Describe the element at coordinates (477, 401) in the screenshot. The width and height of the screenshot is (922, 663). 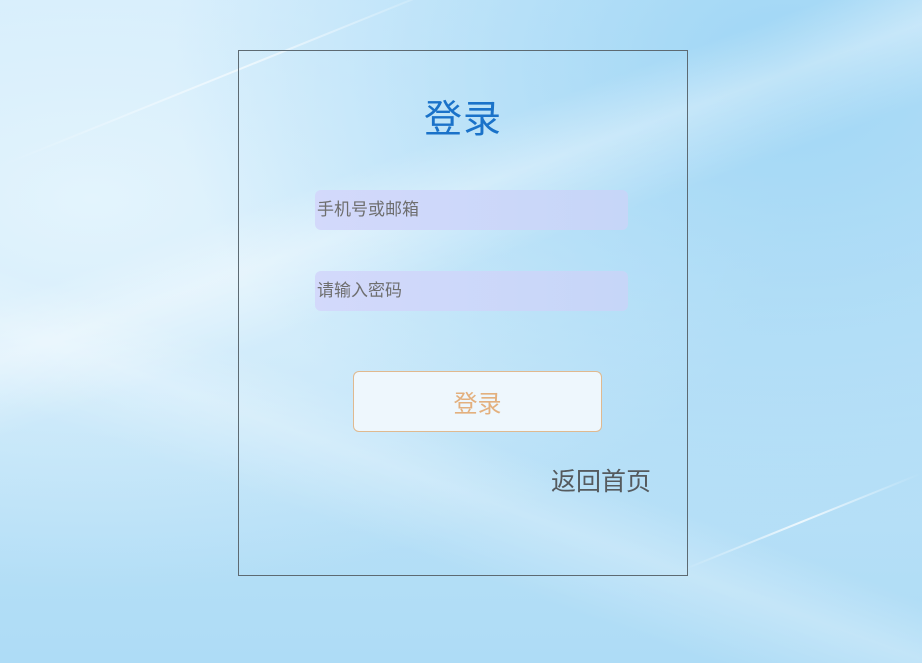
I see `login-button: 登录` at that location.